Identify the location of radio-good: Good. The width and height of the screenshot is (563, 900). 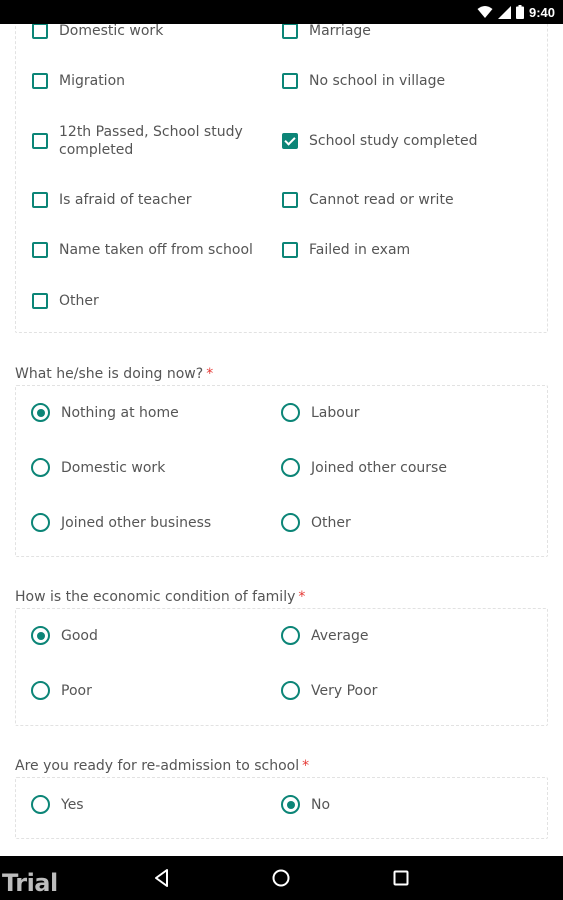
(64, 635).